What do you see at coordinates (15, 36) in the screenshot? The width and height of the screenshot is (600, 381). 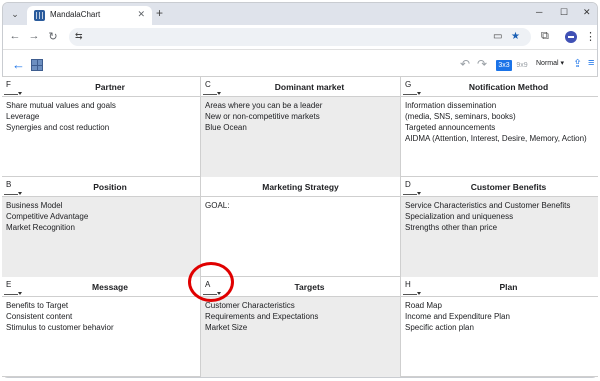 I see `back-icon: ←` at bounding box center [15, 36].